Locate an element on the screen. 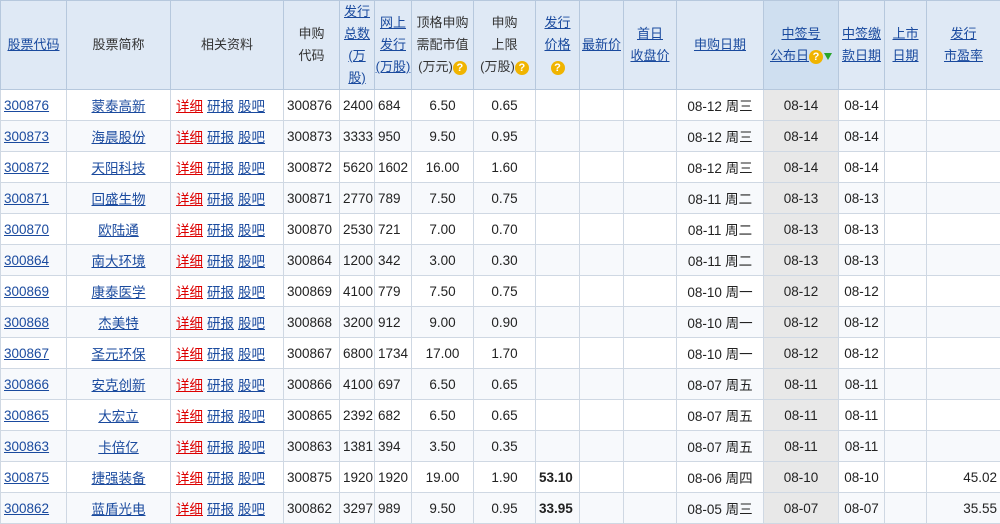 This screenshot has height=524, width=1000. stock-code-link: 300866 is located at coordinates (26, 384).